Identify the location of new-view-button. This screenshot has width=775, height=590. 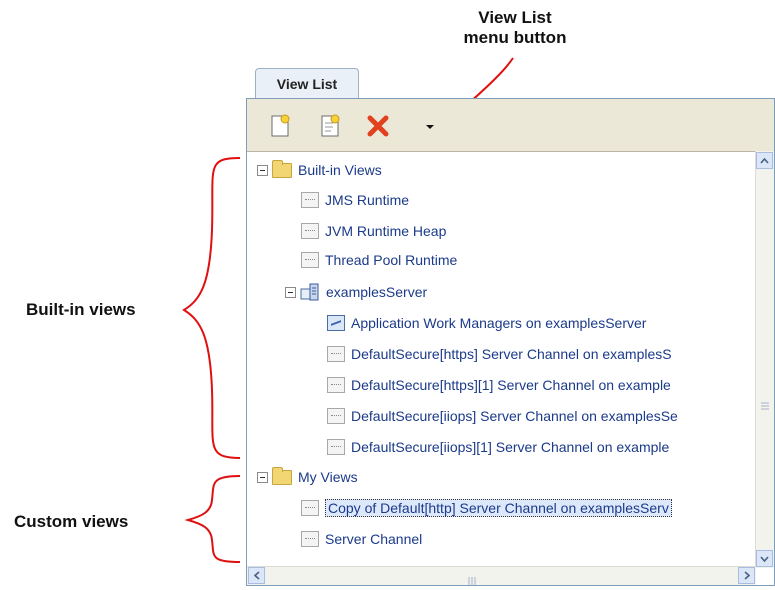
(280, 126).